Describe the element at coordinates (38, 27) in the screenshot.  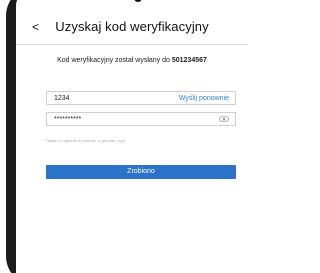
I see `back-button: <` at that location.